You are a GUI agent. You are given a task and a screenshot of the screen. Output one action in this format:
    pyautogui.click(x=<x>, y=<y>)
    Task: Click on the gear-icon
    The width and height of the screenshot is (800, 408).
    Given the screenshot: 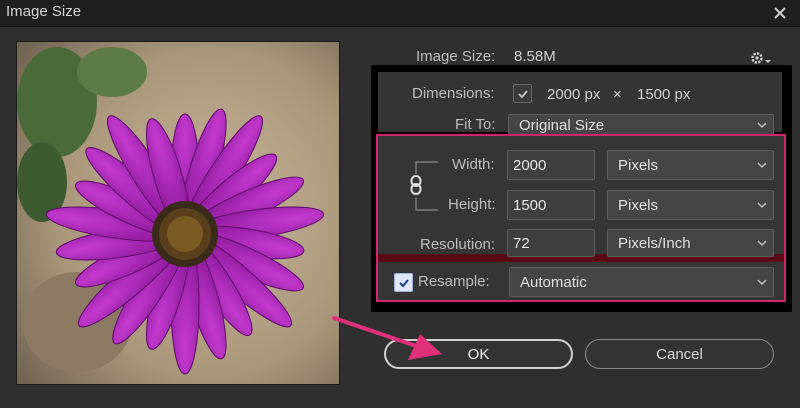 What is the action you would take?
    pyautogui.click(x=761, y=58)
    